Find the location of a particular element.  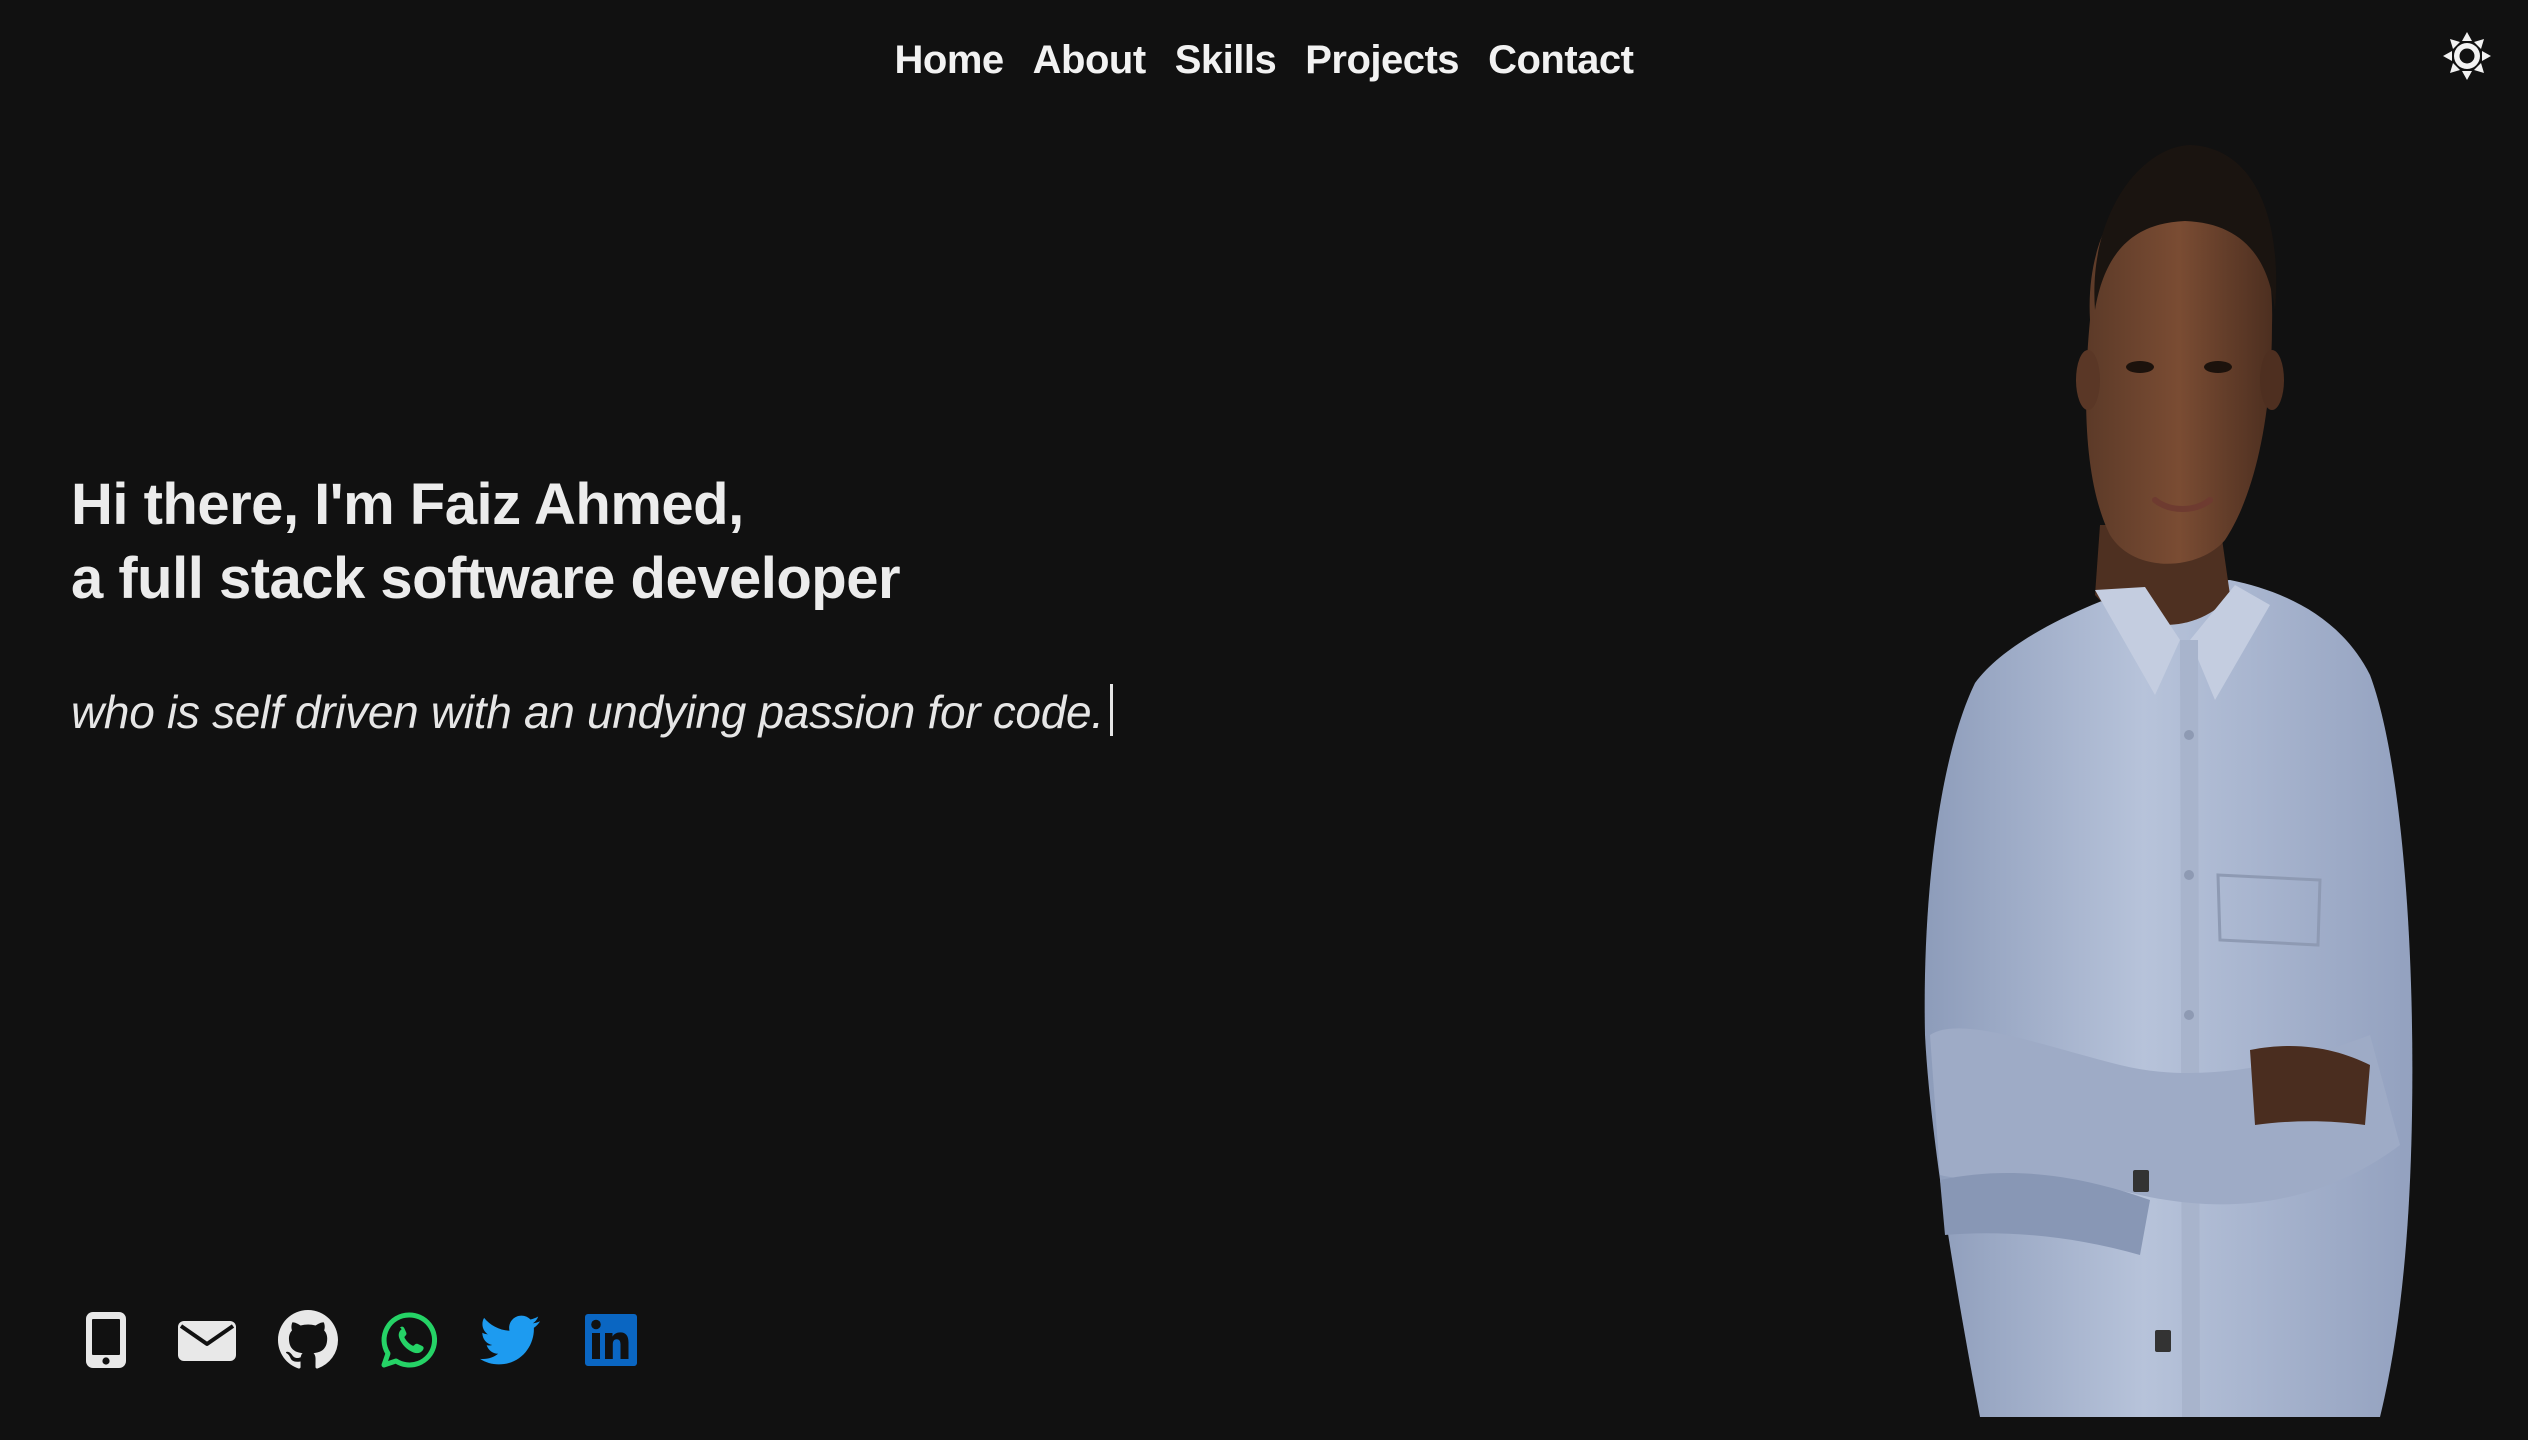

linkedin-link is located at coordinates (611, 1340).